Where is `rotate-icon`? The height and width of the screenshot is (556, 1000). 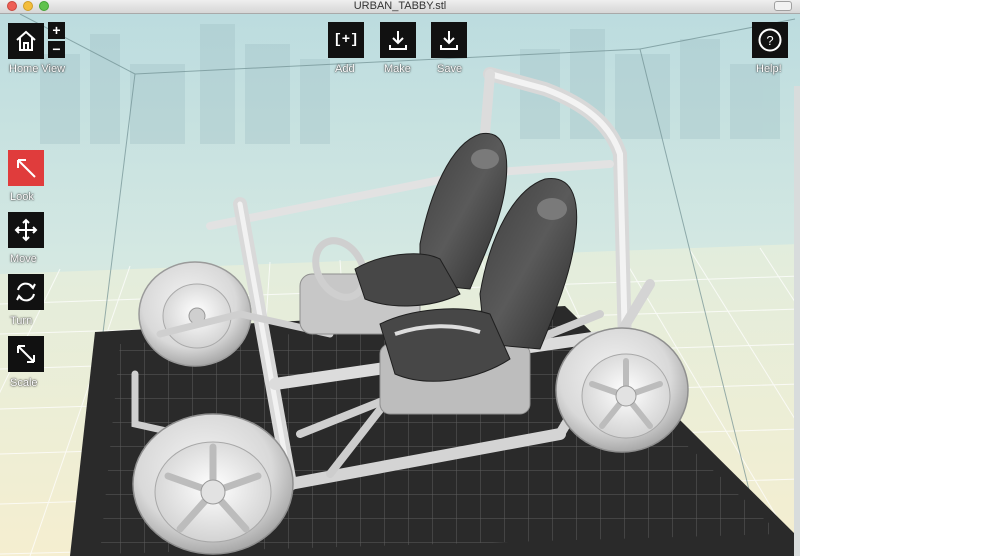 rotate-icon is located at coordinates (26, 292).